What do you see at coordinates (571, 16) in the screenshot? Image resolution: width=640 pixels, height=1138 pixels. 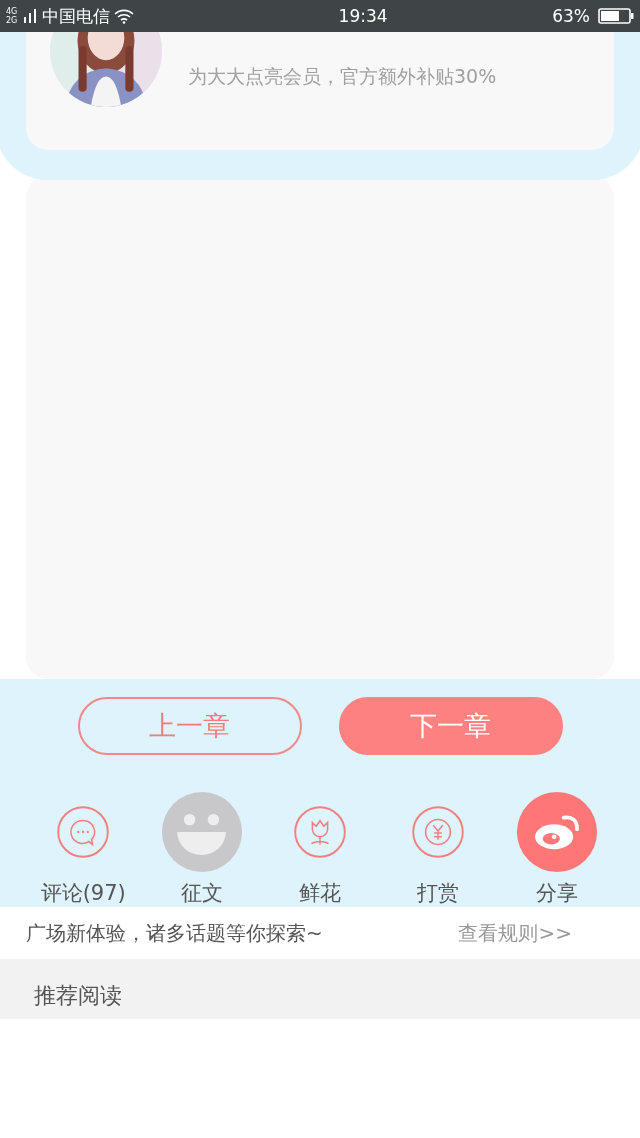 I see `battery-percent: 63%` at bounding box center [571, 16].